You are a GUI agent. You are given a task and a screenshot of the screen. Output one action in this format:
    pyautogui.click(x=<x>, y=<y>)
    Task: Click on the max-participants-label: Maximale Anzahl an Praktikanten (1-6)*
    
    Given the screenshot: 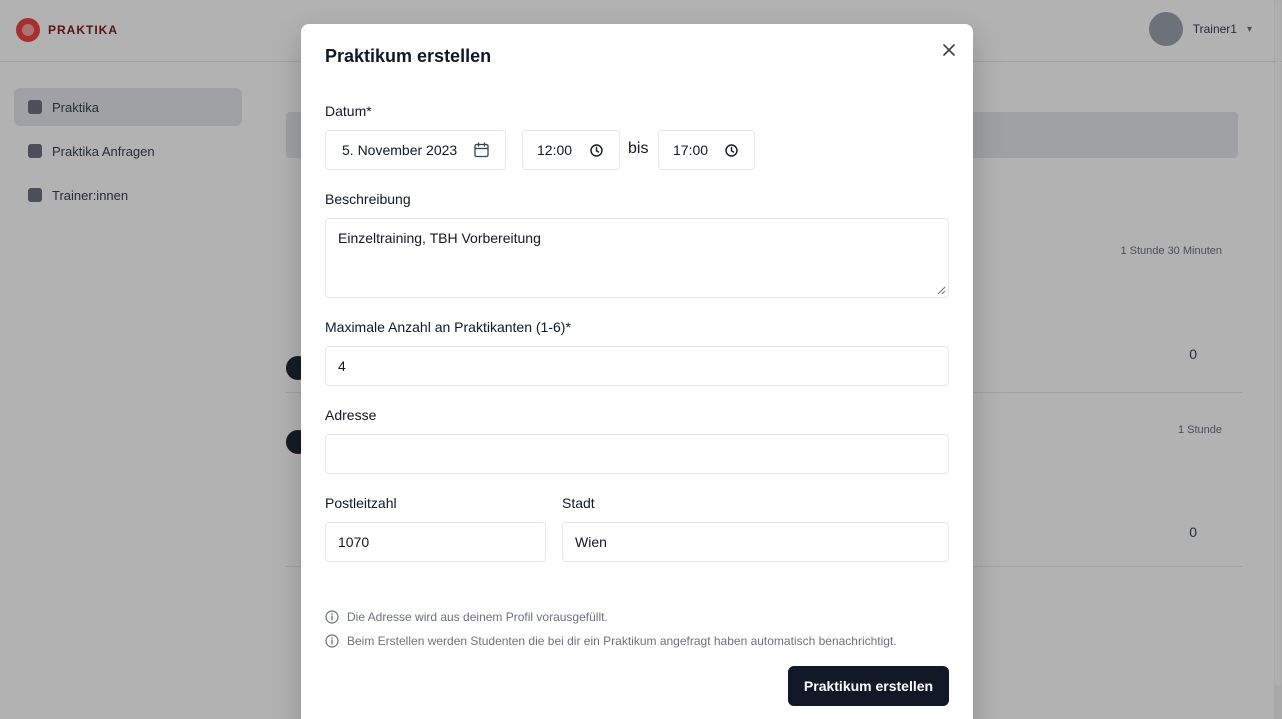 What is the action you would take?
    pyautogui.click(x=448, y=327)
    